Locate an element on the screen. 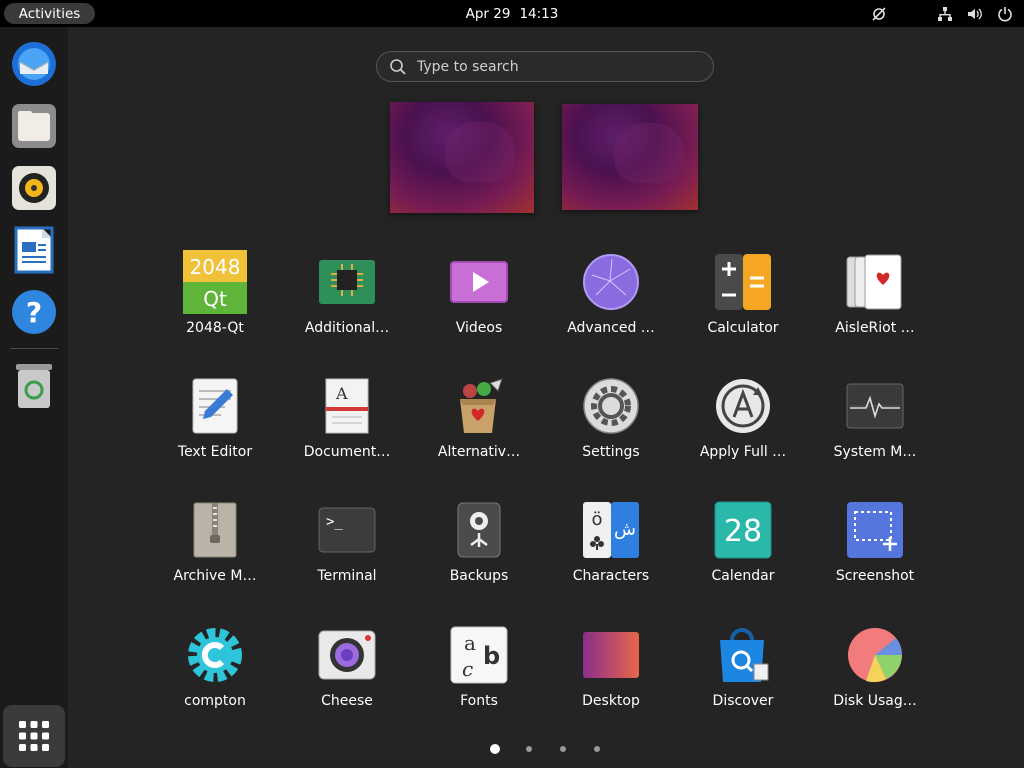 The width and height of the screenshot is (1024, 768). app-discover: Discover is located at coordinates (743, 678).